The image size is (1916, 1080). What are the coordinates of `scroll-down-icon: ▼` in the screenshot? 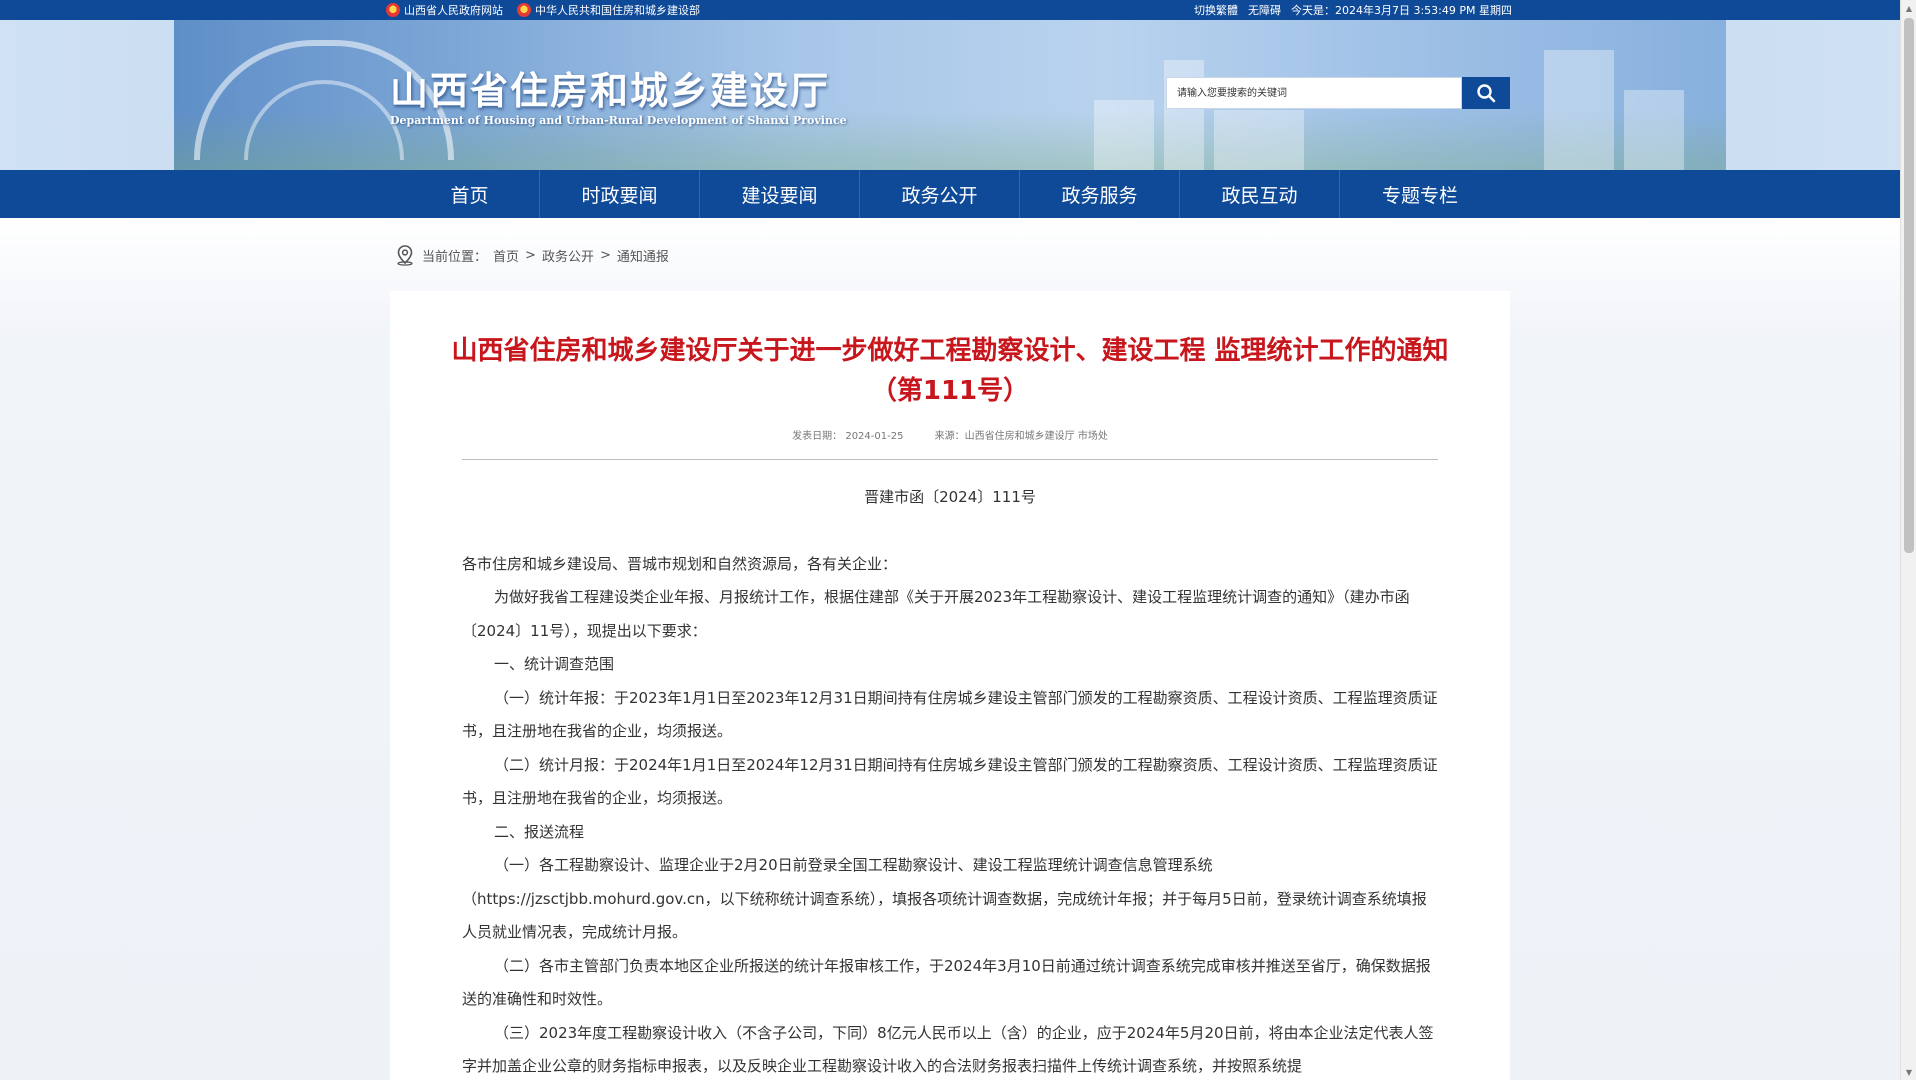 It's located at (1908, 1072).